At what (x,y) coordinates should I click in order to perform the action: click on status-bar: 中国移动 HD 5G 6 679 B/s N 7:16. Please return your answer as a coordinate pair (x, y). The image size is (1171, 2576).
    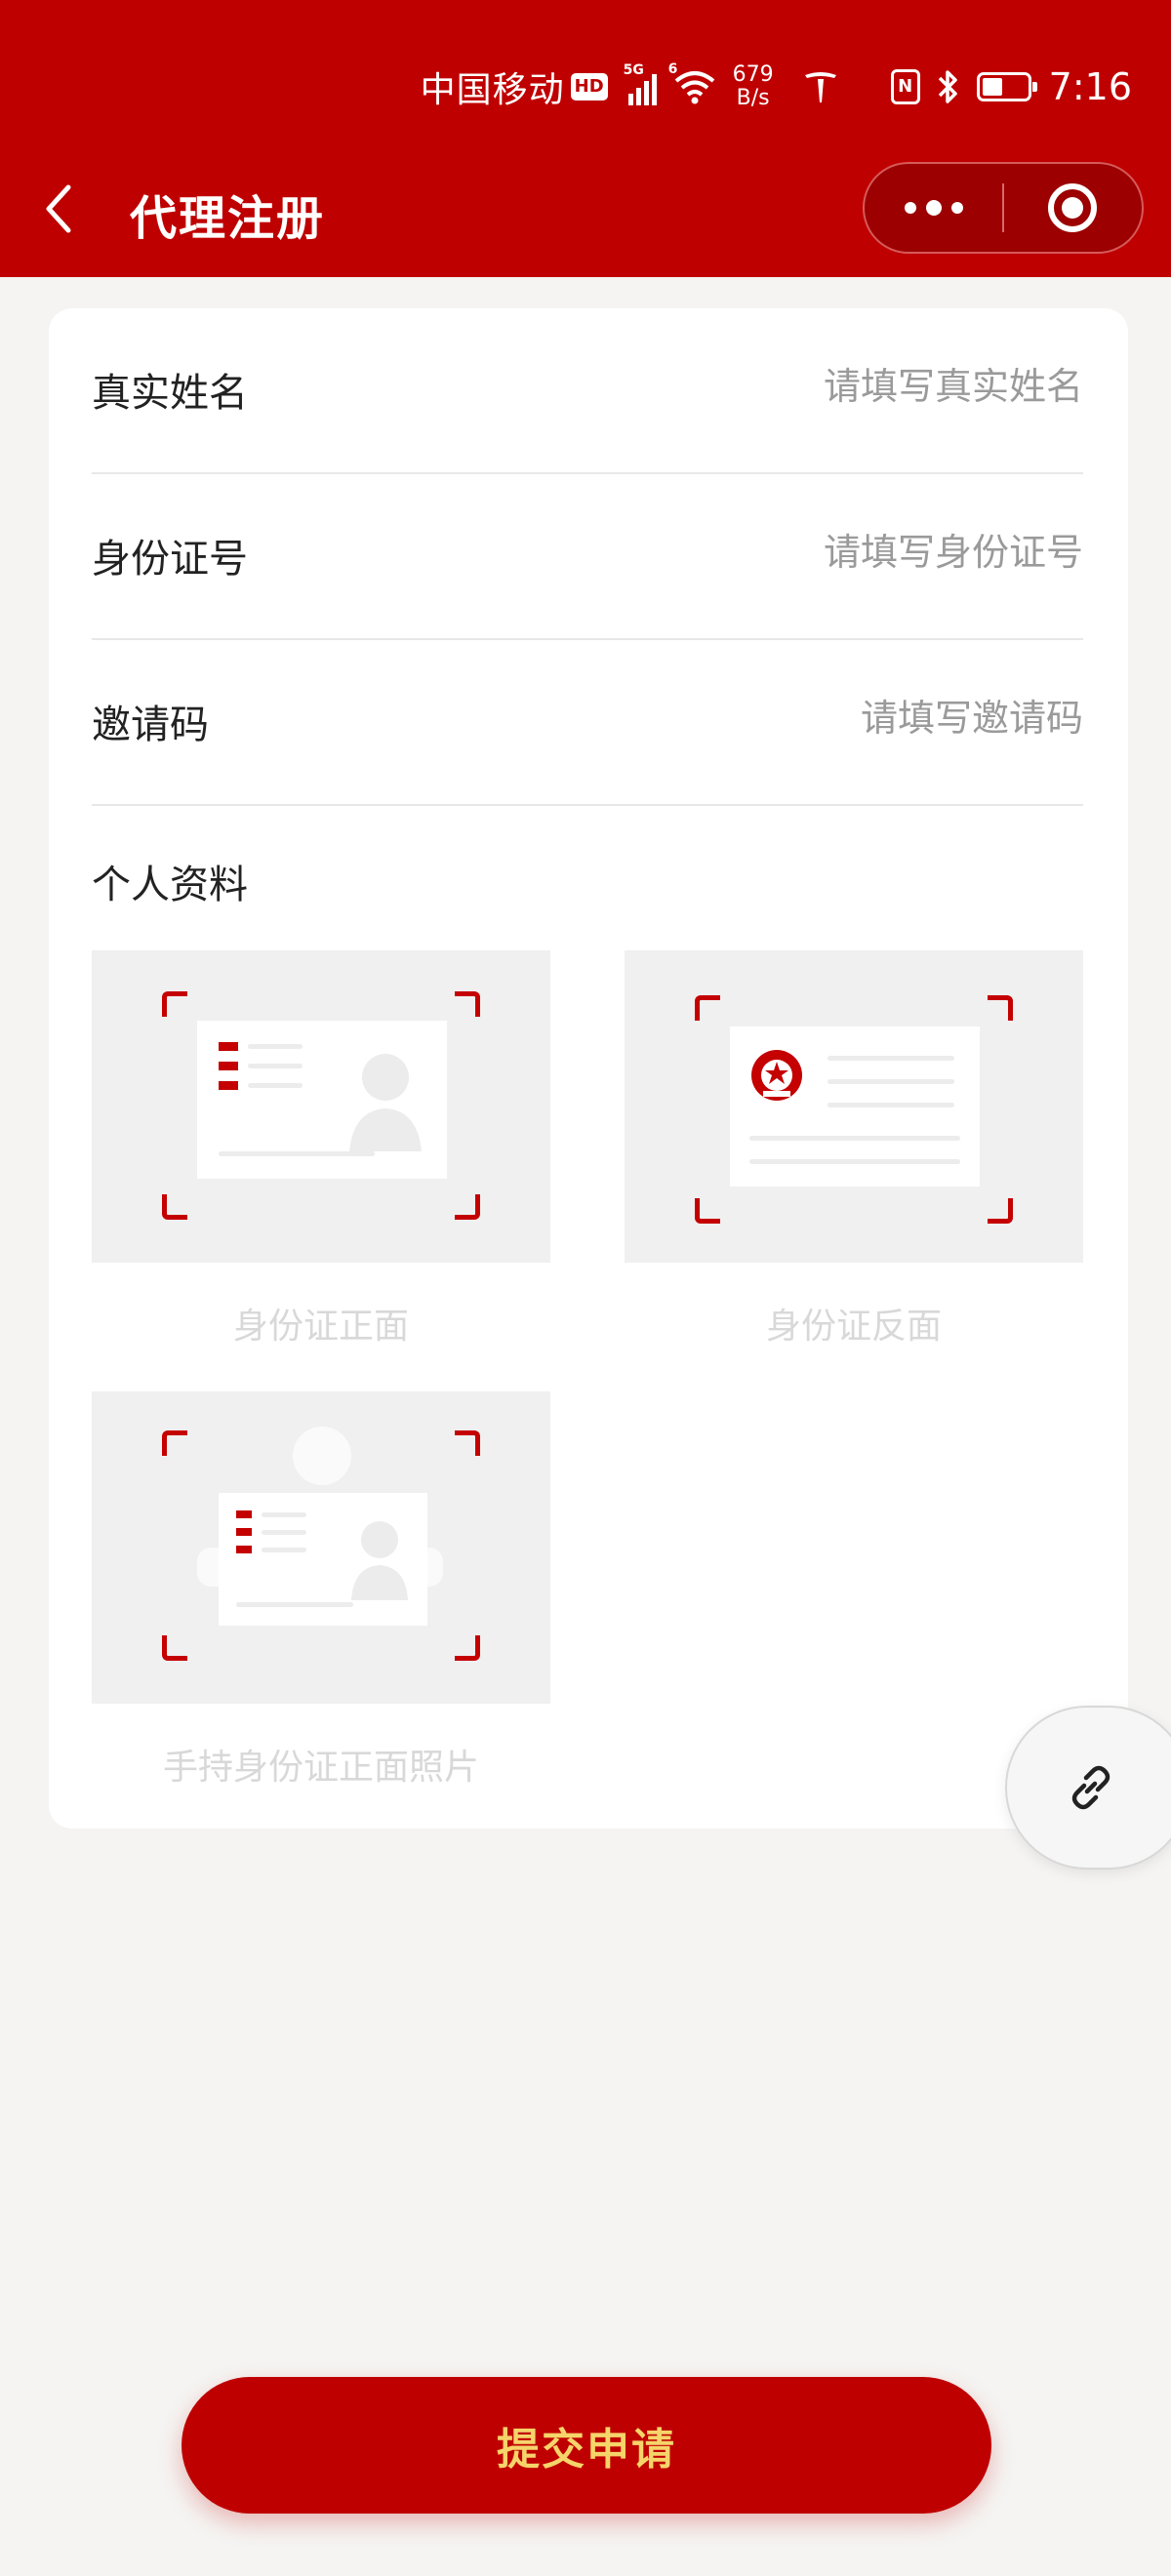
    Looking at the image, I should click on (776, 87).